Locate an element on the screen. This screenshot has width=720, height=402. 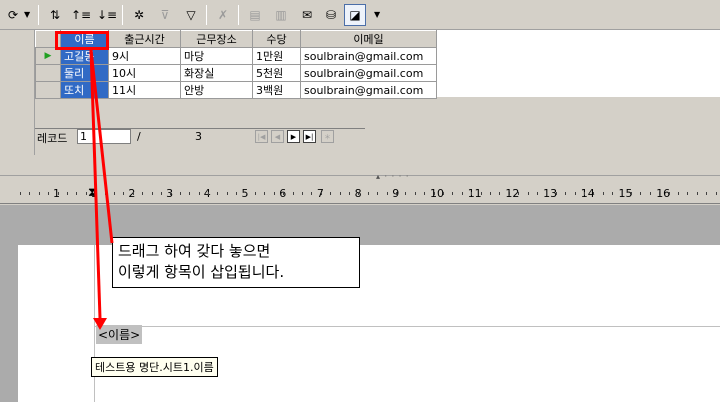
column-header-email: 이메일 is located at coordinates (368, 39).